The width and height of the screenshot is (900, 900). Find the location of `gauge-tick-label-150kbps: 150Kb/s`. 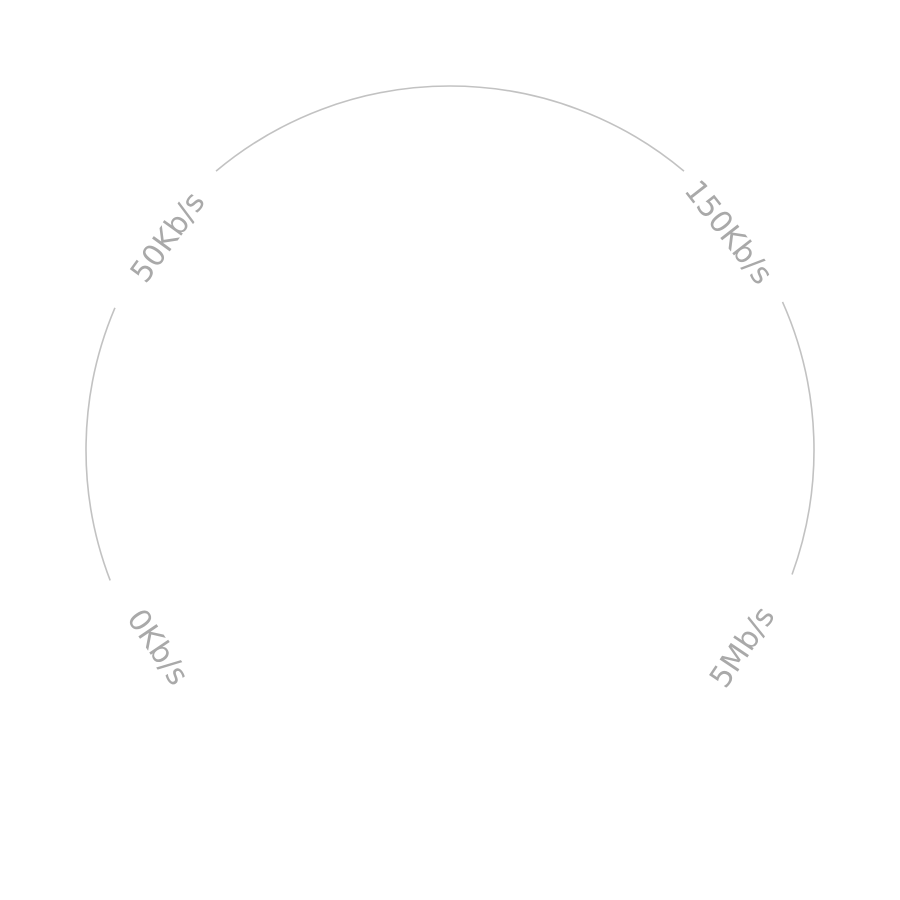

gauge-tick-label-150kbps: 150Kb/s is located at coordinates (728, 232).